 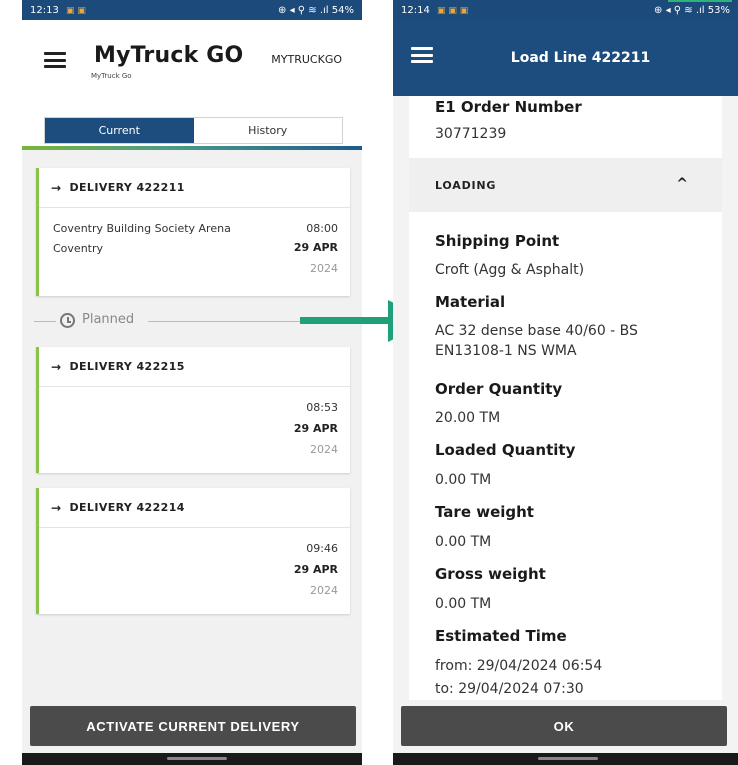 I want to click on ok-button: OK, so click(x=564, y=726).